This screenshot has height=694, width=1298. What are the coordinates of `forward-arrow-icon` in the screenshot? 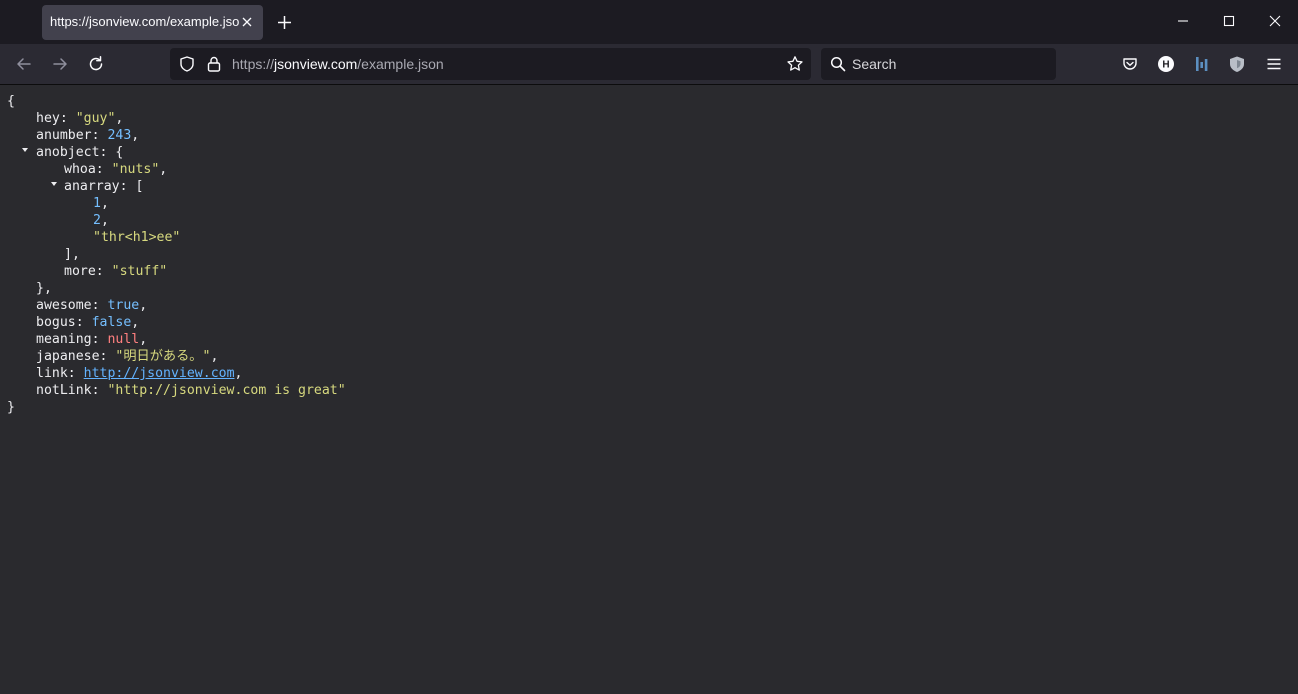 It's located at (60, 64).